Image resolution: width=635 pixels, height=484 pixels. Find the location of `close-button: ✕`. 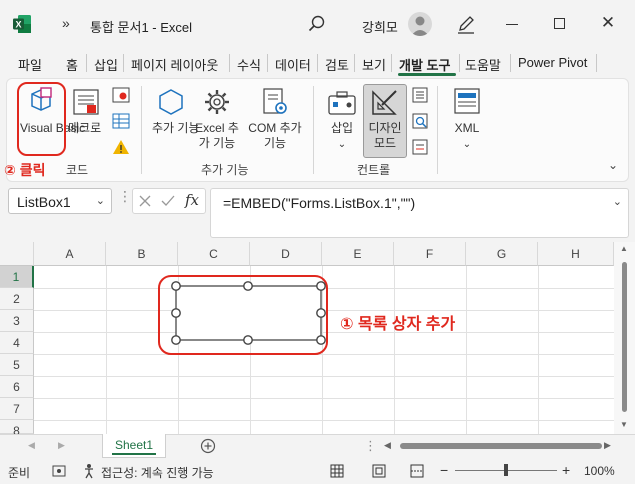

close-button: ✕ is located at coordinates (608, 23).